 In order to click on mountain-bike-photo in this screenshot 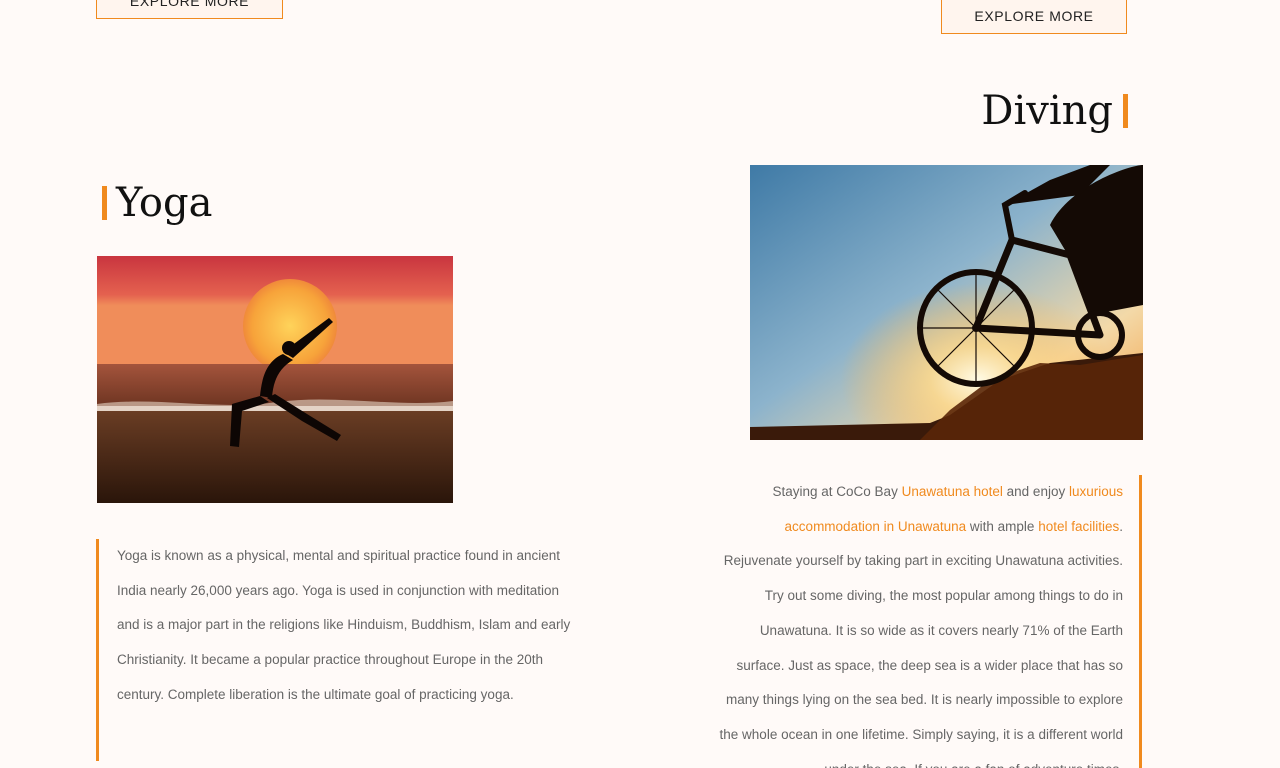, I will do `click(946, 302)`.